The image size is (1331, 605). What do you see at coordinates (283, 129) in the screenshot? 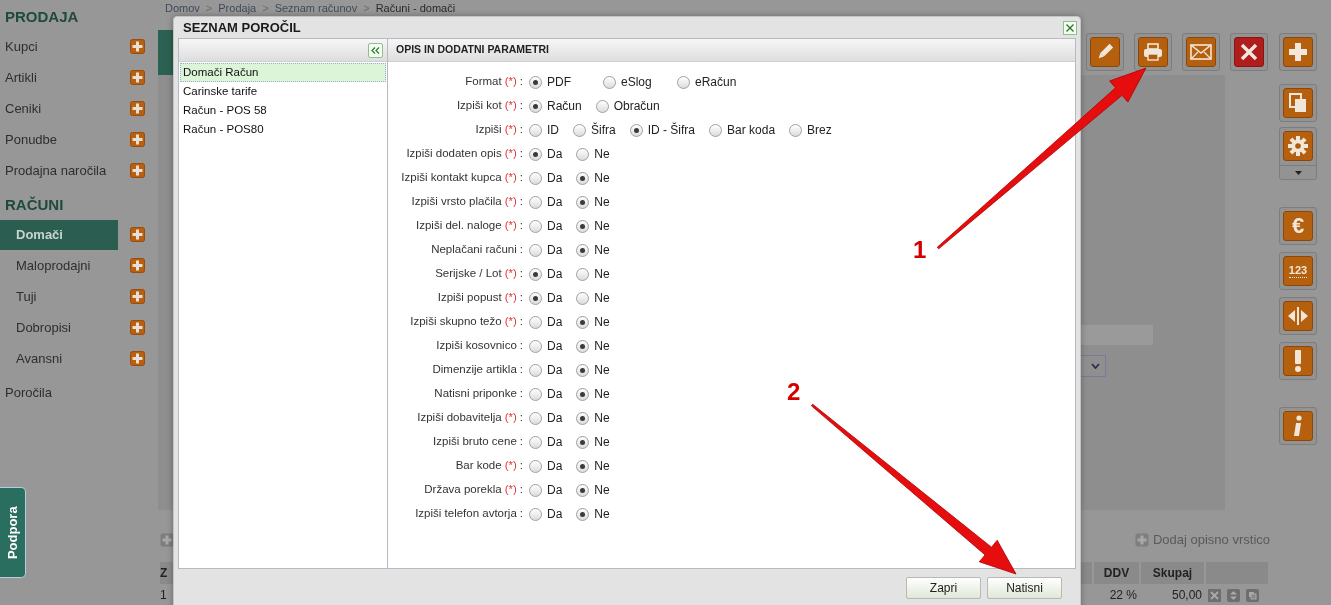
I see `report-item: Račun - POS80` at bounding box center [283, 129].